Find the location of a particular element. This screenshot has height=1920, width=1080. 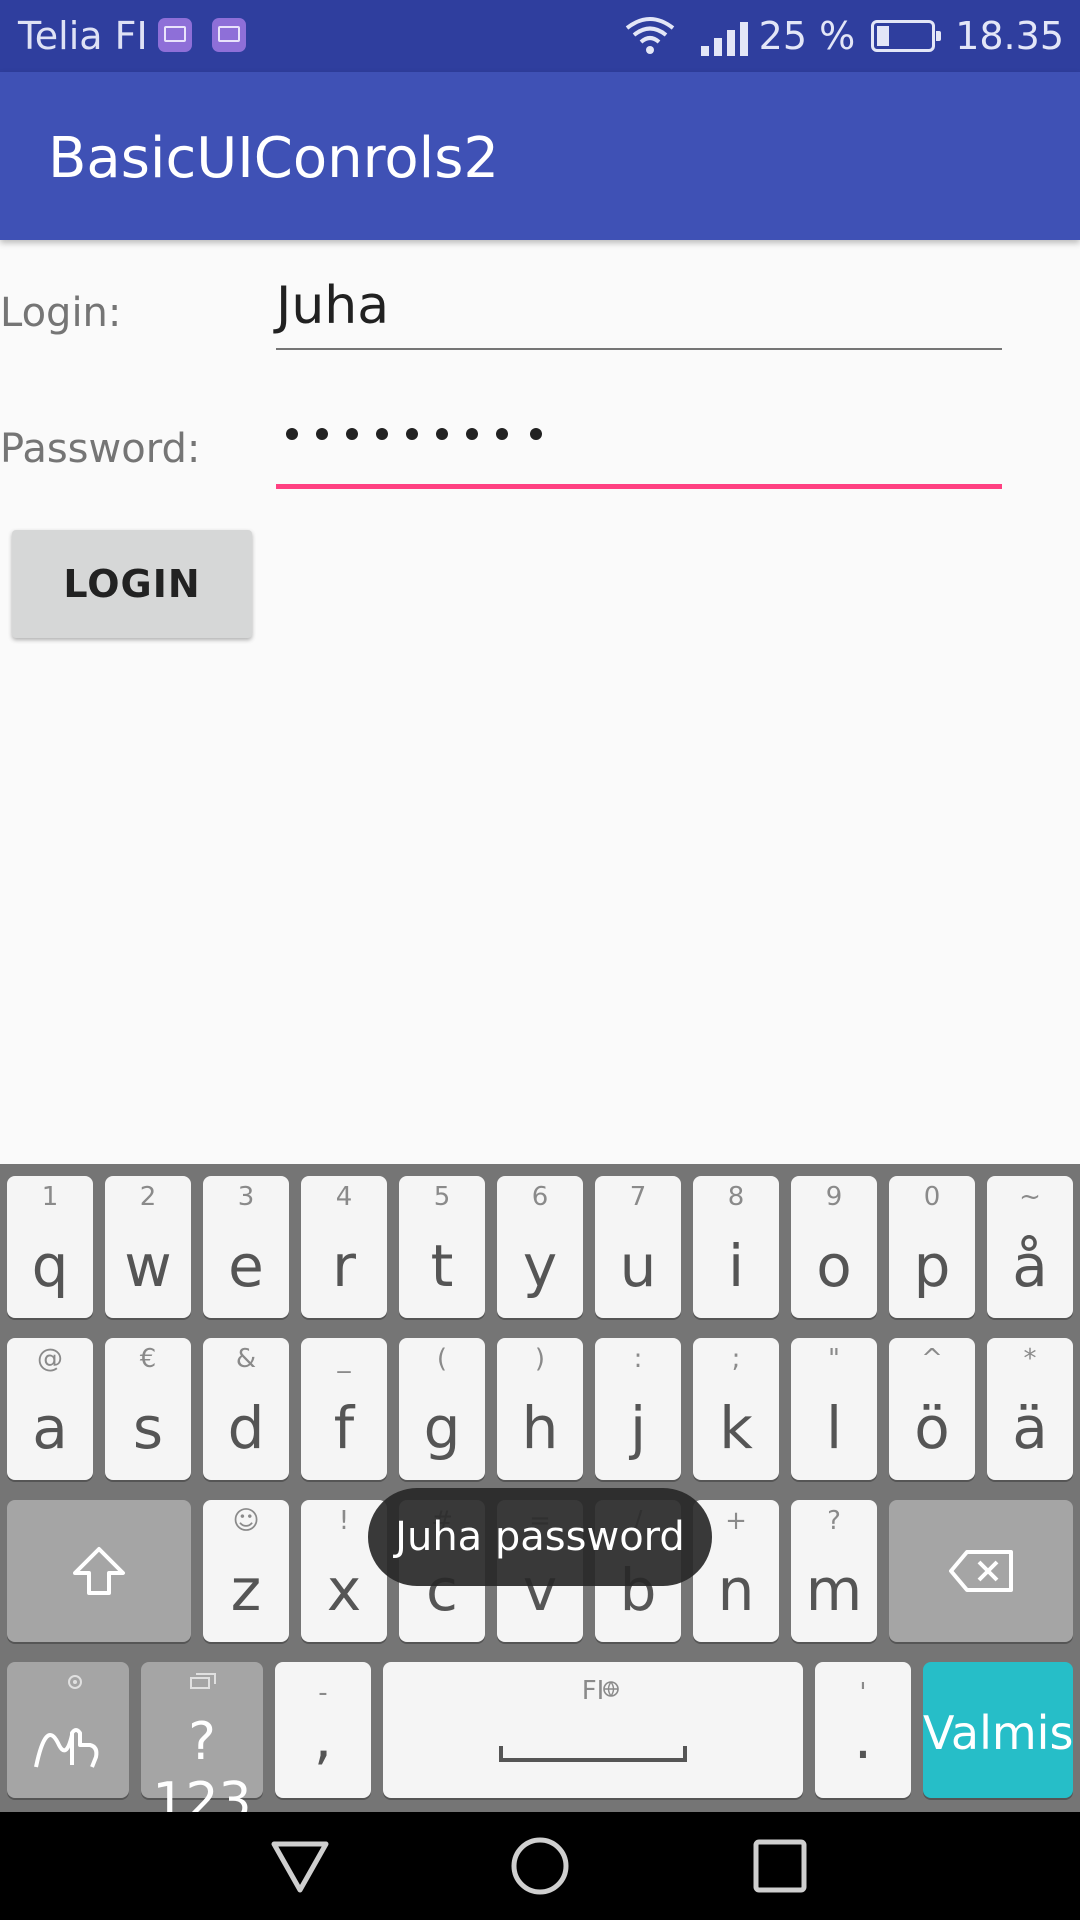

key-t: 5t is located at coordinates (442, 1247).